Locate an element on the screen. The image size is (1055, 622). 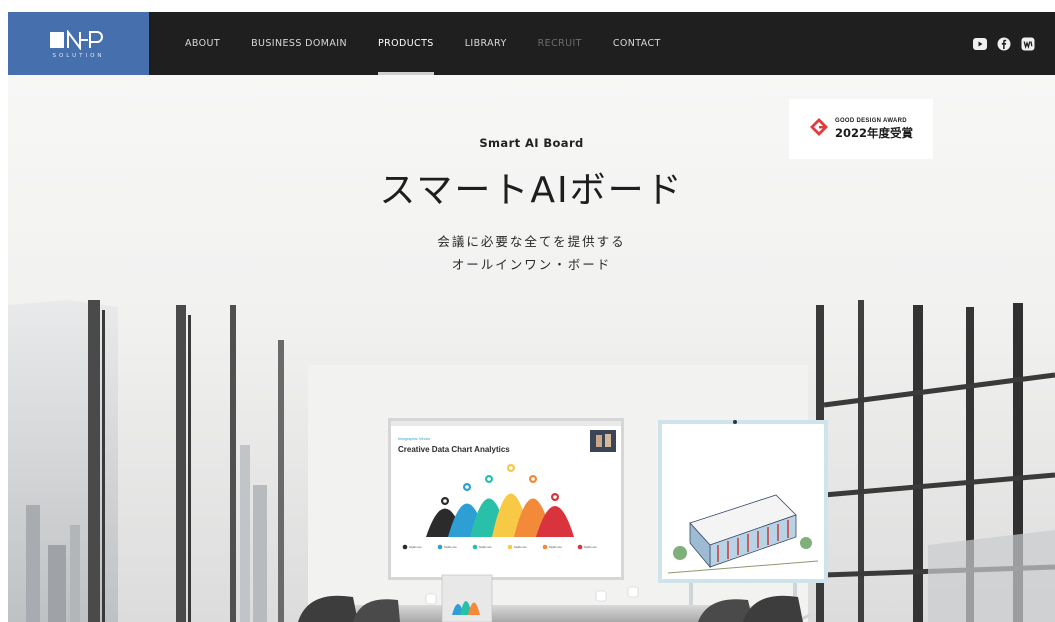
hero-desc-line-1: 会議に必要な全てを提供する is located at coordinates (531, 241).